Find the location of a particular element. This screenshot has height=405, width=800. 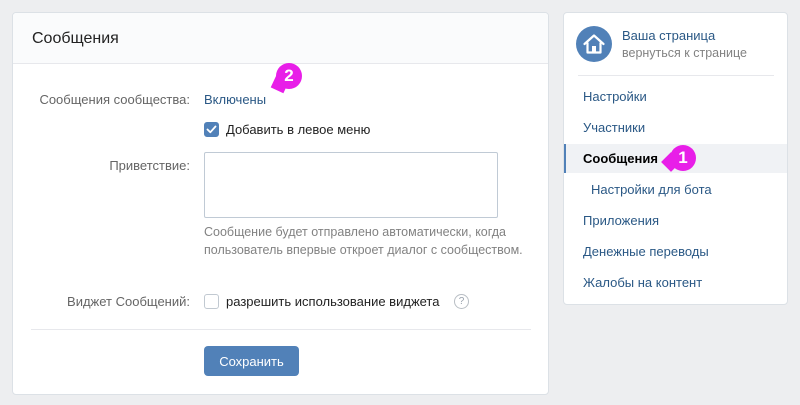

sidebar-item-bot-settings: Настройки для бота is located at coordinates (675, 189).